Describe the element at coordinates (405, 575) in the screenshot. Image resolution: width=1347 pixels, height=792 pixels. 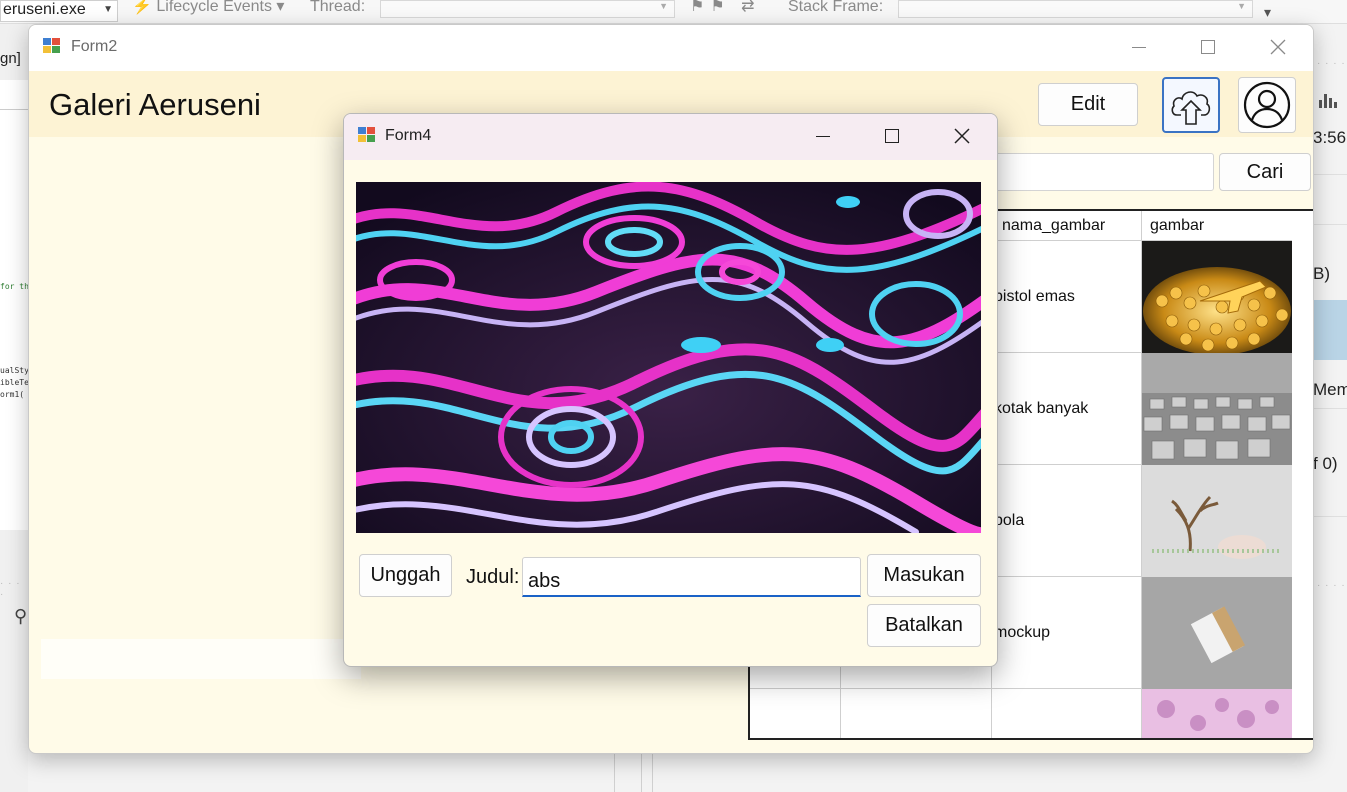
I see `upload-image-button: Unggah` at that location.